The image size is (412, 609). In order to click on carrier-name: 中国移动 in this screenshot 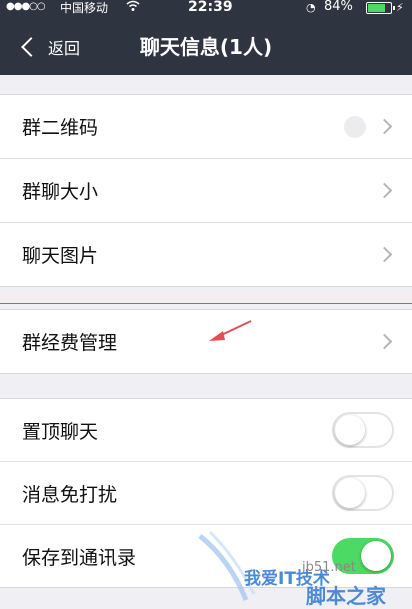, I will do `click(84, 8)`.